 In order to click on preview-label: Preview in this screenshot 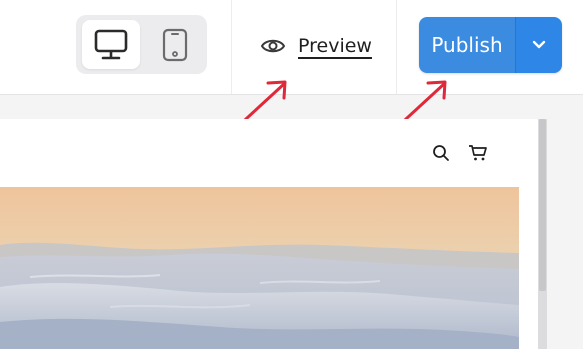, I will do `click(335, 46)`.